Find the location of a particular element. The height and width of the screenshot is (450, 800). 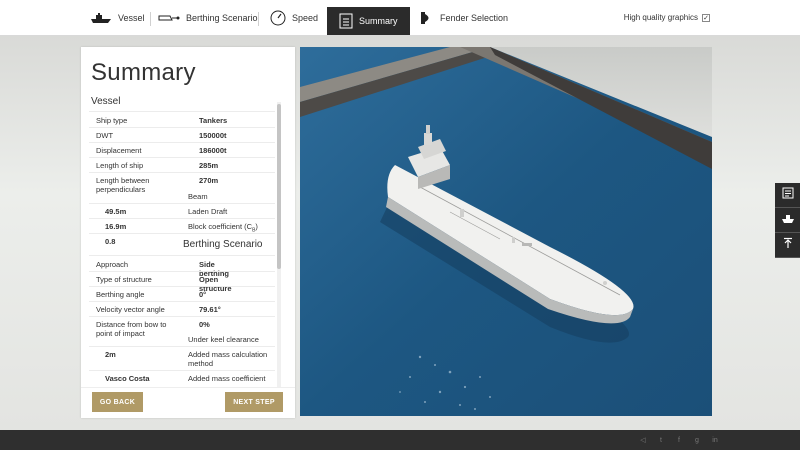

step-vessel: Vessel is located at coordinates (117, 18).